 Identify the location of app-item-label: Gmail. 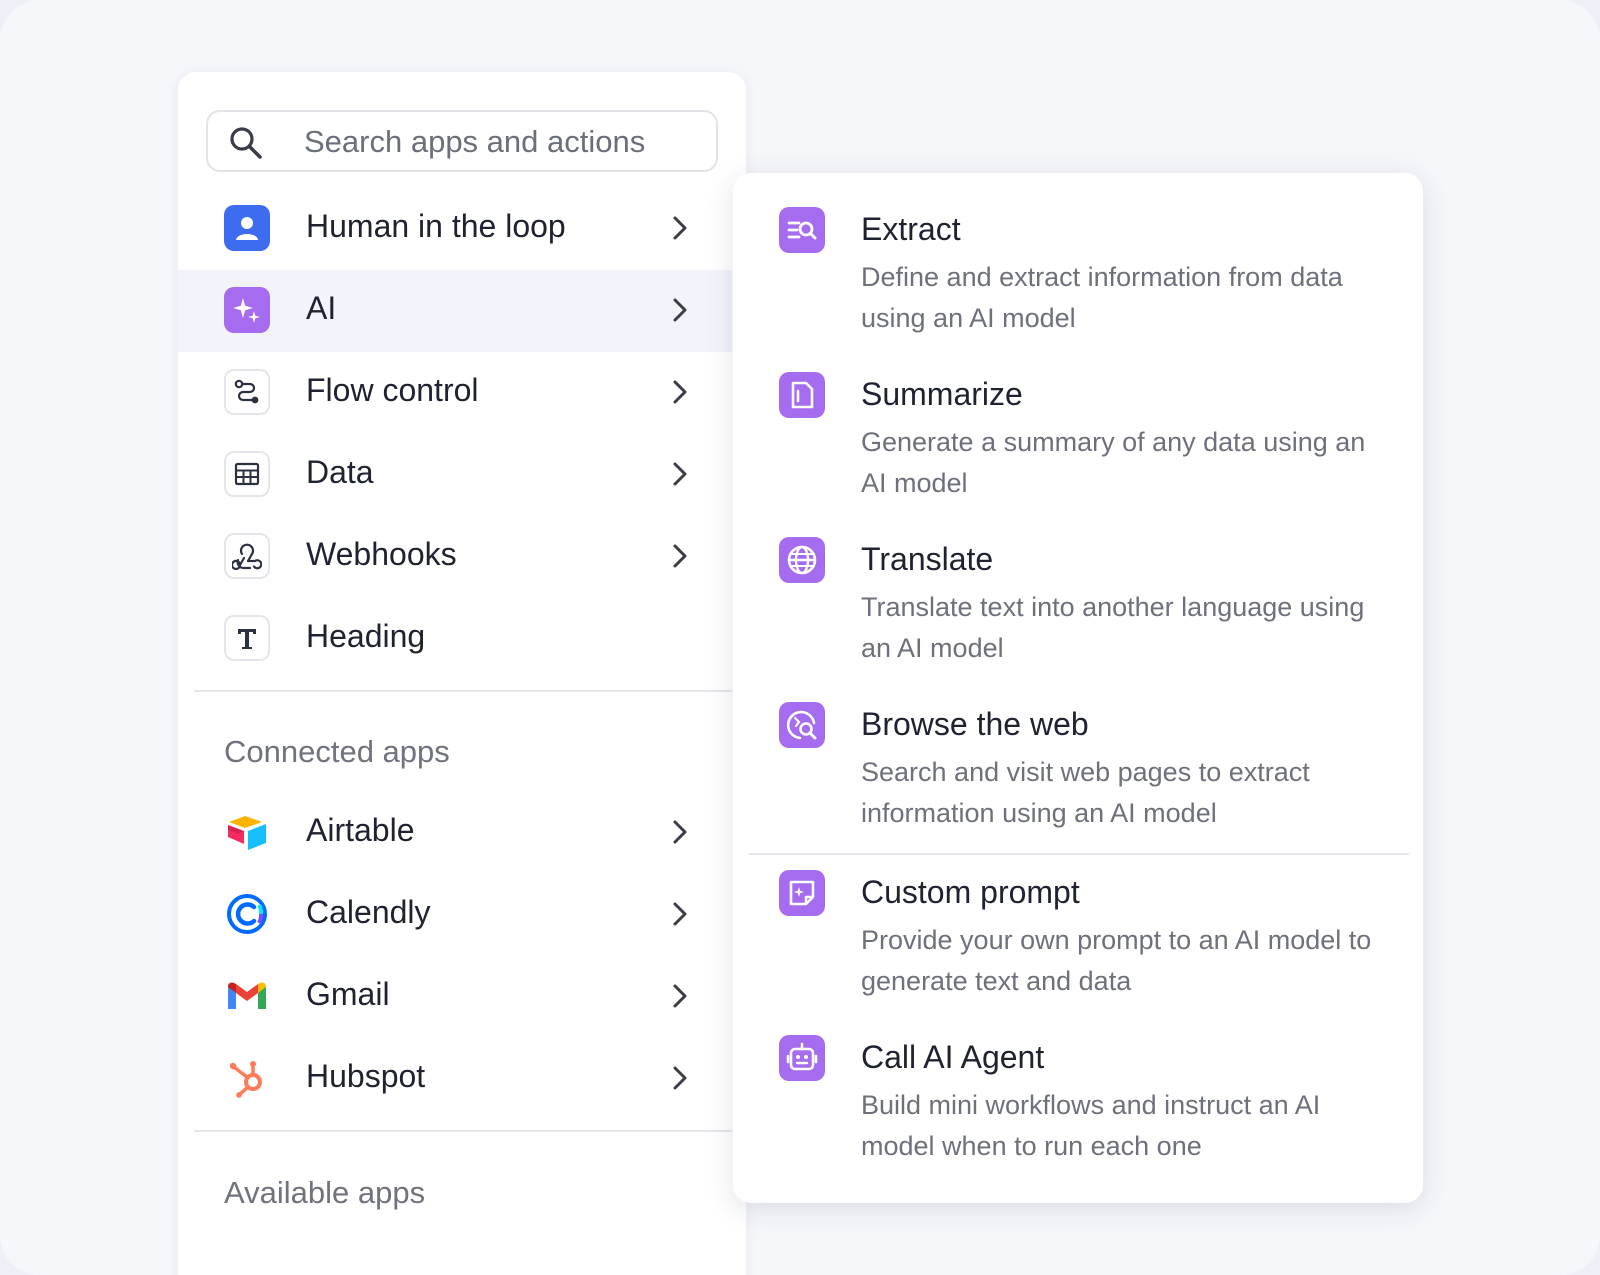
(348, 994).